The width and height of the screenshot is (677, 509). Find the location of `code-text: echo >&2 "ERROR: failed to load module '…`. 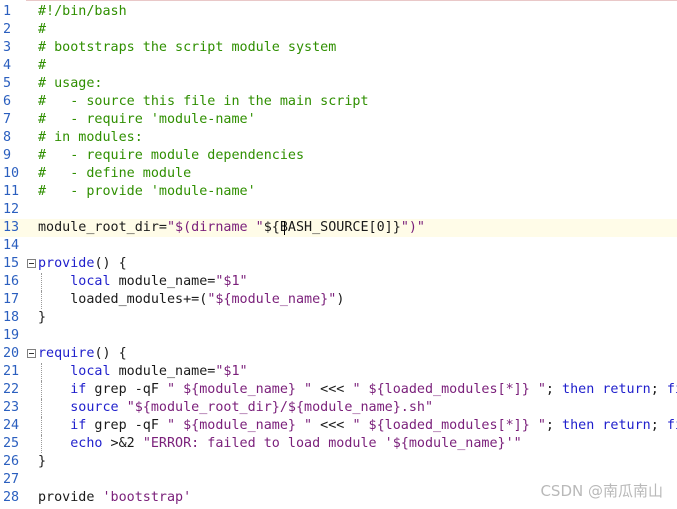

code-text: echo >&2 "ERROR: failed to load module '… is located at coordinates (280, 444).